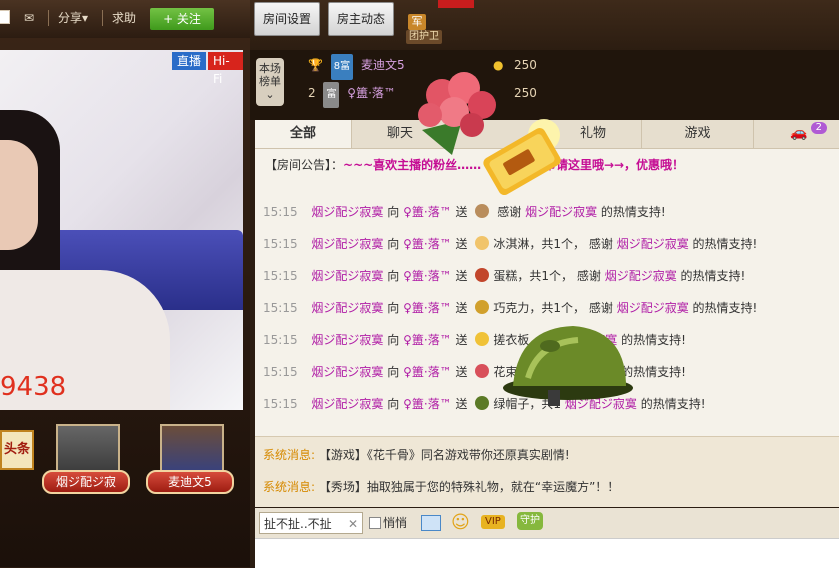 This screenshot has height=568, width=839. I want to click on image-icon, so click(431, 523).